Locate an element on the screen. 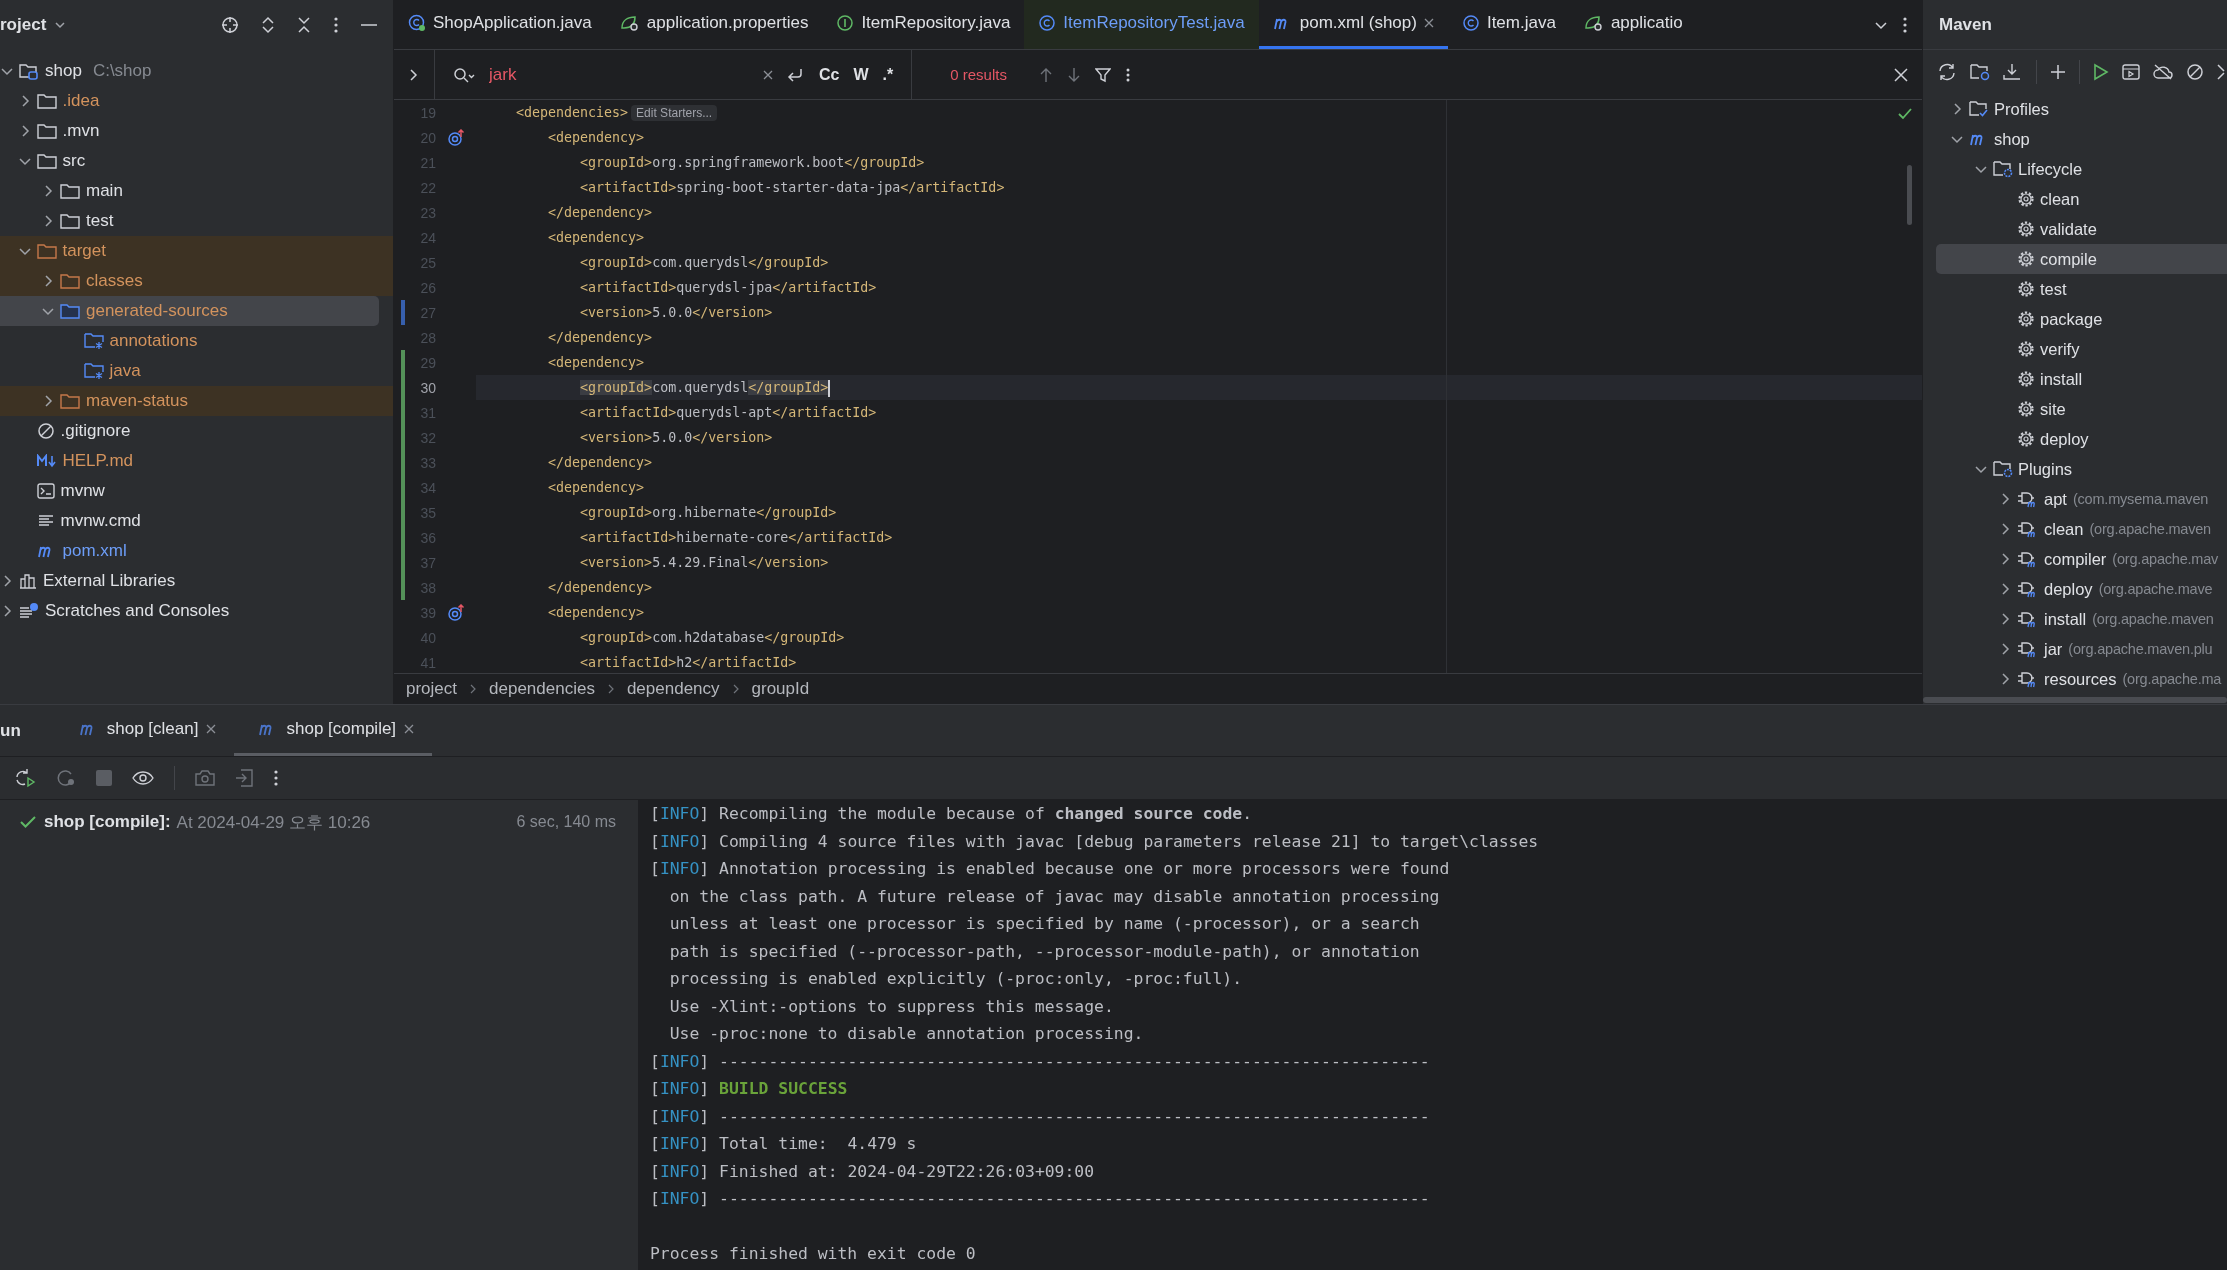 This screenshot has width=2227, height=1270. tree-item: validate is located at coordinates (2081, 229).